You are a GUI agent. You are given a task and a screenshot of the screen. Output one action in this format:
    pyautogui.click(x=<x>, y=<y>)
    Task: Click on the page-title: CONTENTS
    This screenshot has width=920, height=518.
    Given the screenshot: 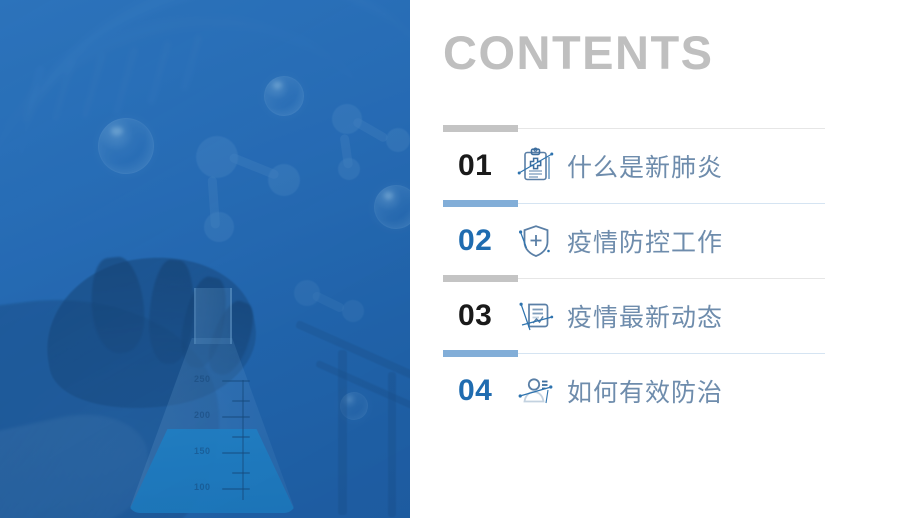 What is the action you would take?
    pyautogui.click(x=578, y=52)
    